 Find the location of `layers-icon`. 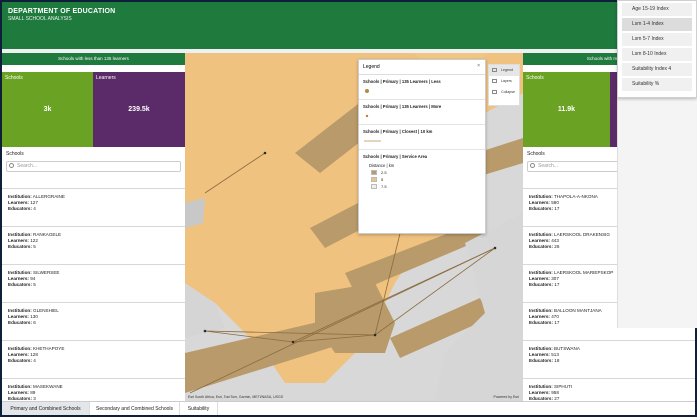

layers-icon is located at coordinates (494, 81).